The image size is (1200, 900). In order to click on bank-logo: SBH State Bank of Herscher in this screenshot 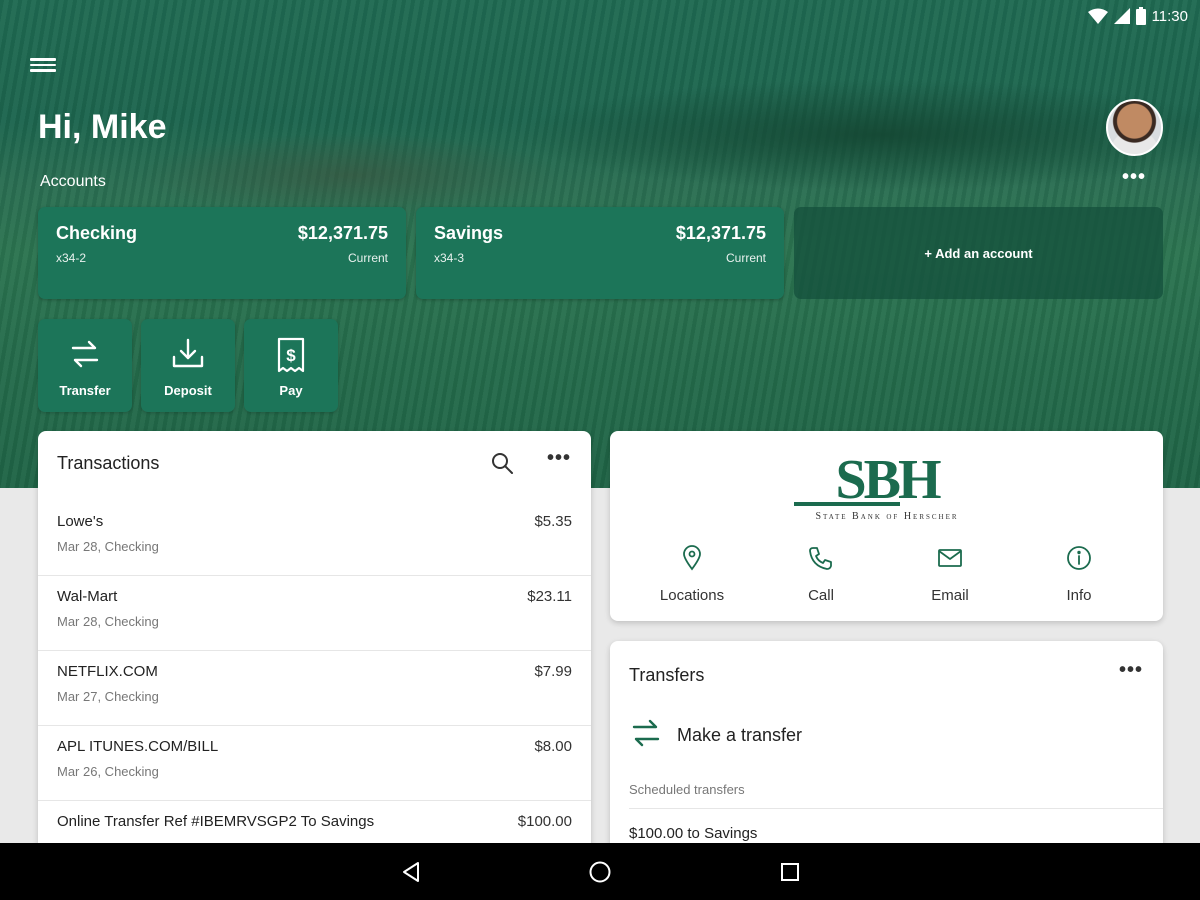, I will do `click(887, 487)`.